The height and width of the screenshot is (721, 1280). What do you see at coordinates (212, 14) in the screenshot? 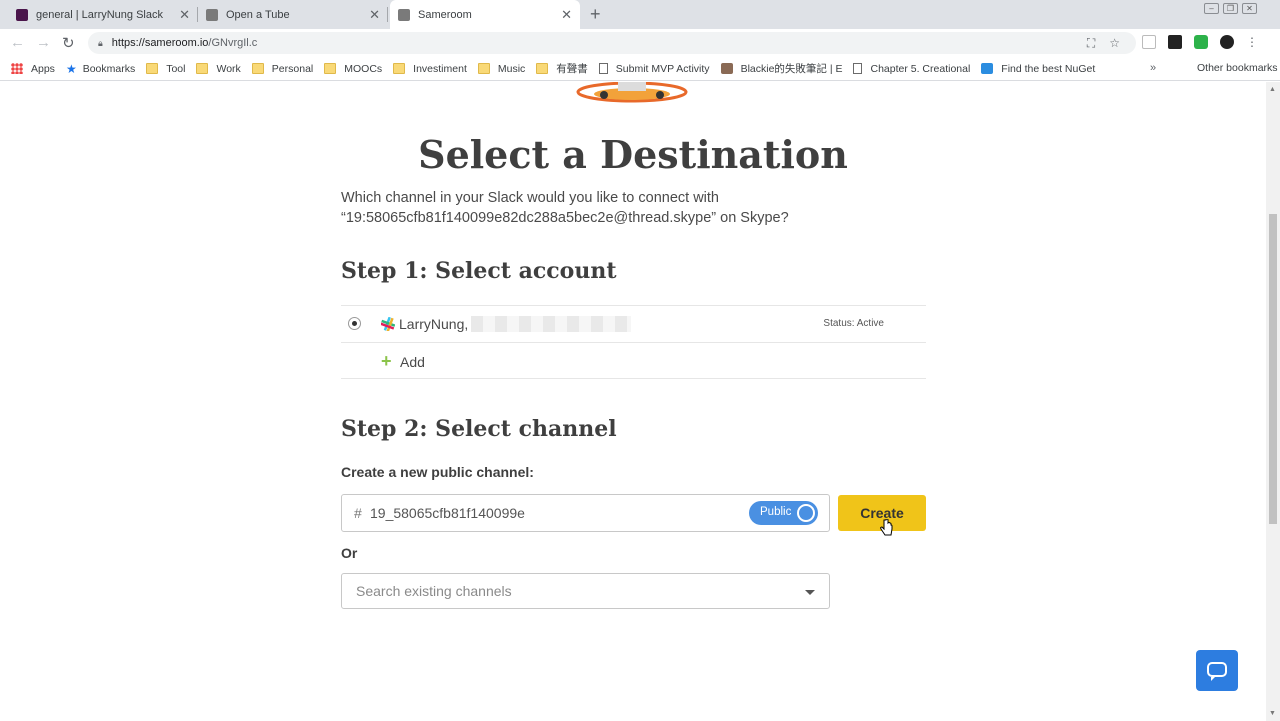
I see `open-a-tube-favicon-icon` at bounding box center [212, 14].